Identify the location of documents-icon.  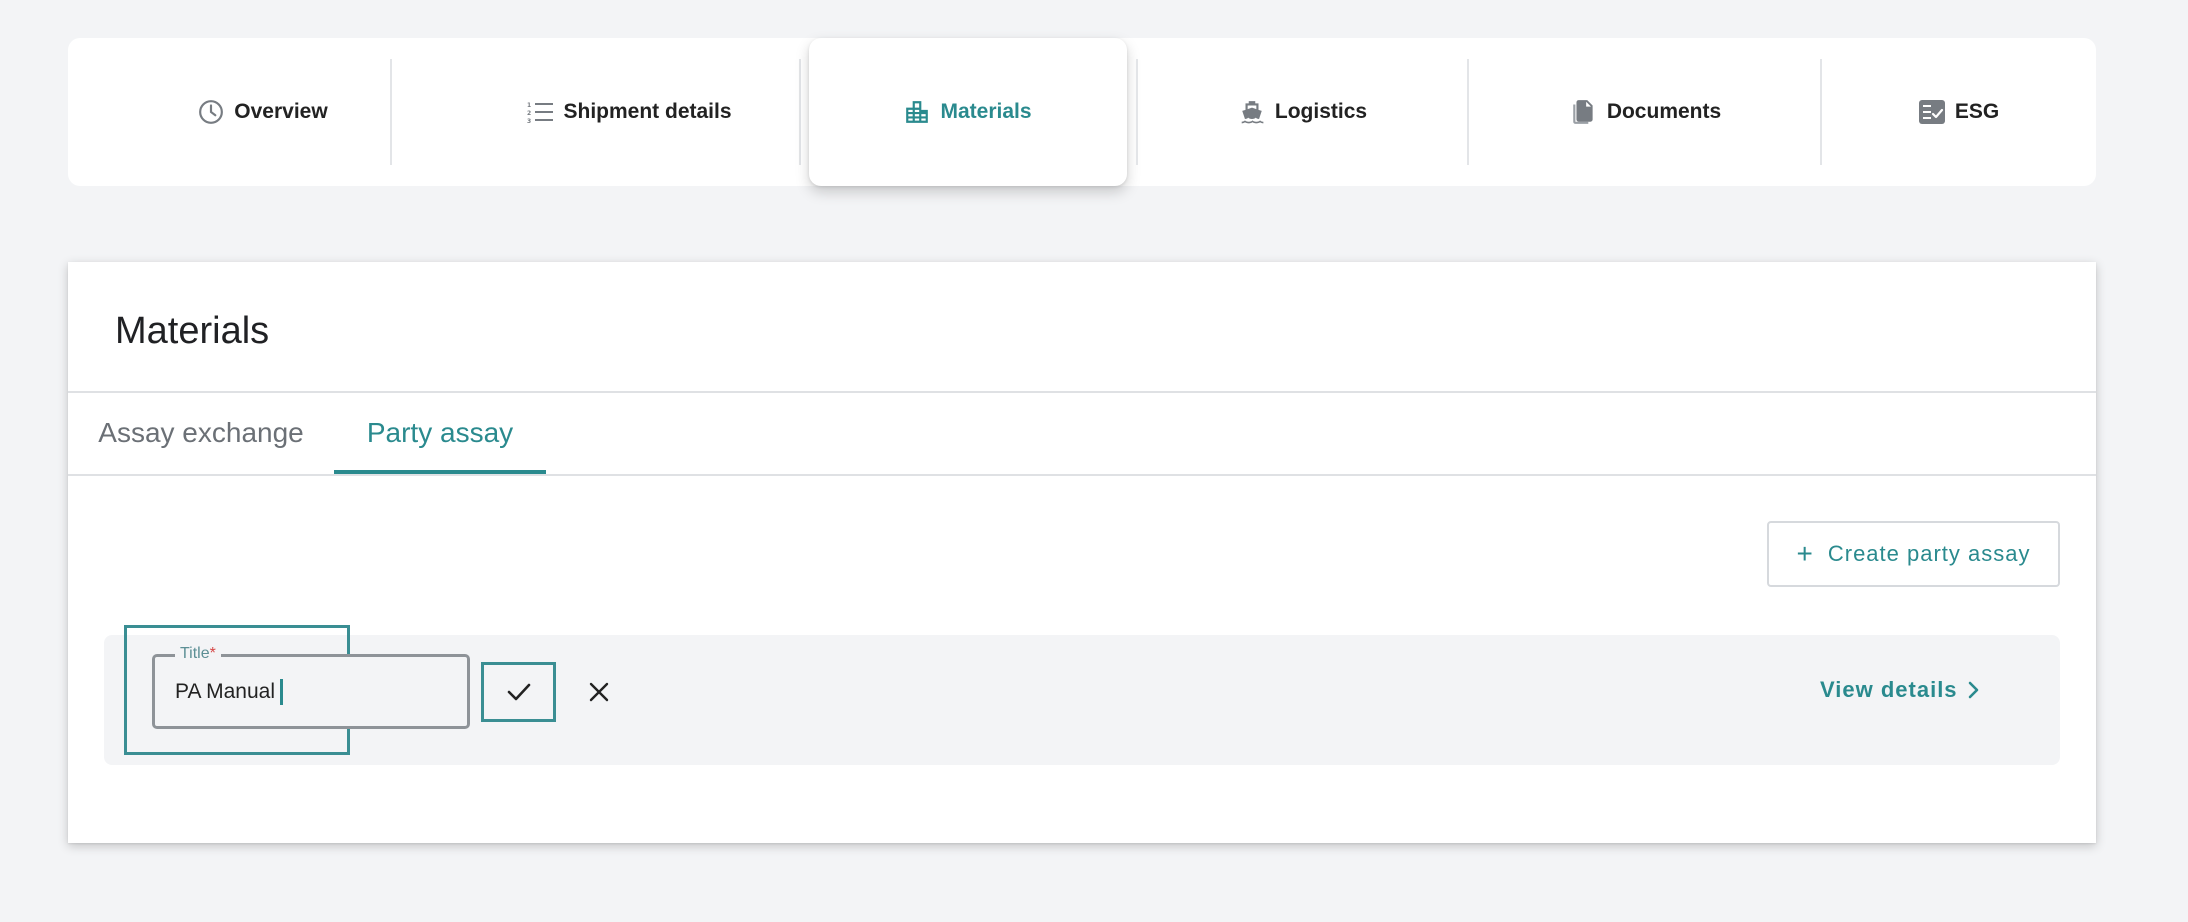
(1583, 112).